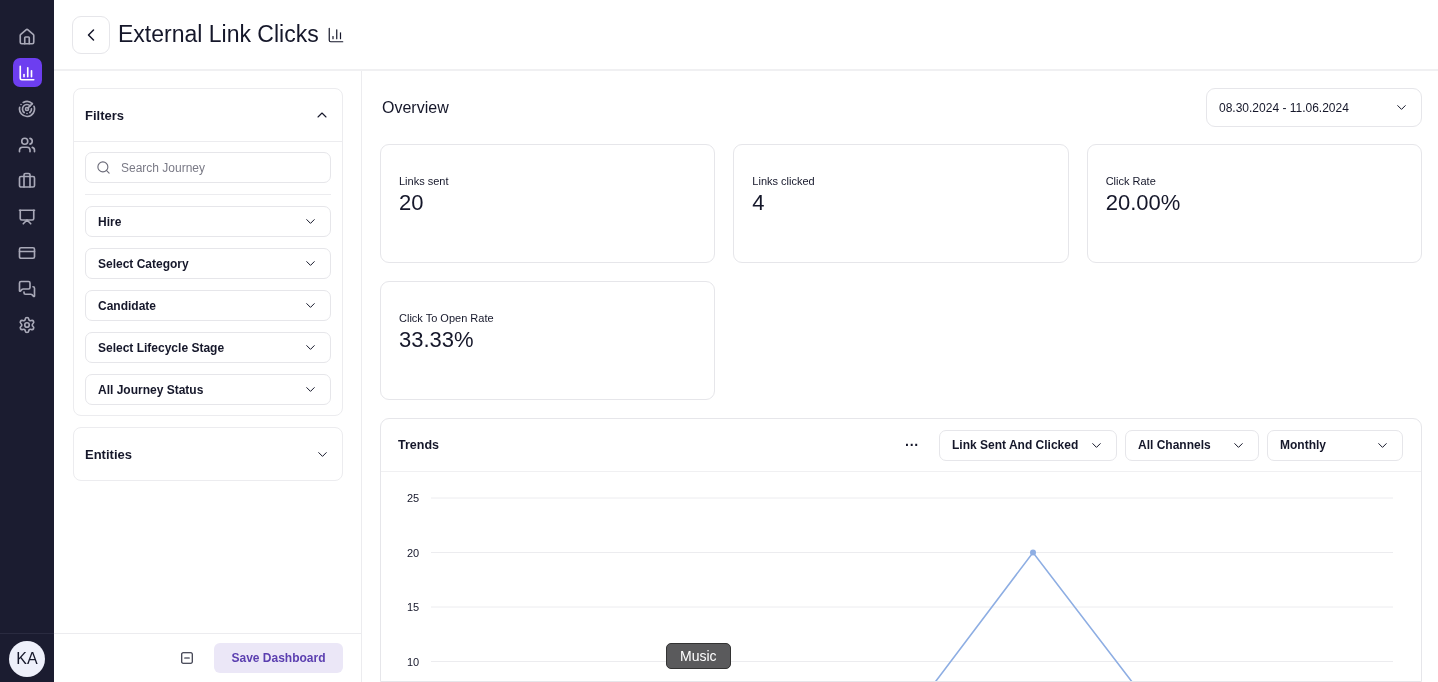 The height and width of the screenshot is (682, 1438). What do you see at coordinates (208, 263) in the screenshot?
I see `filter-dropdown: Select Category` at bounding box center [208, 263].